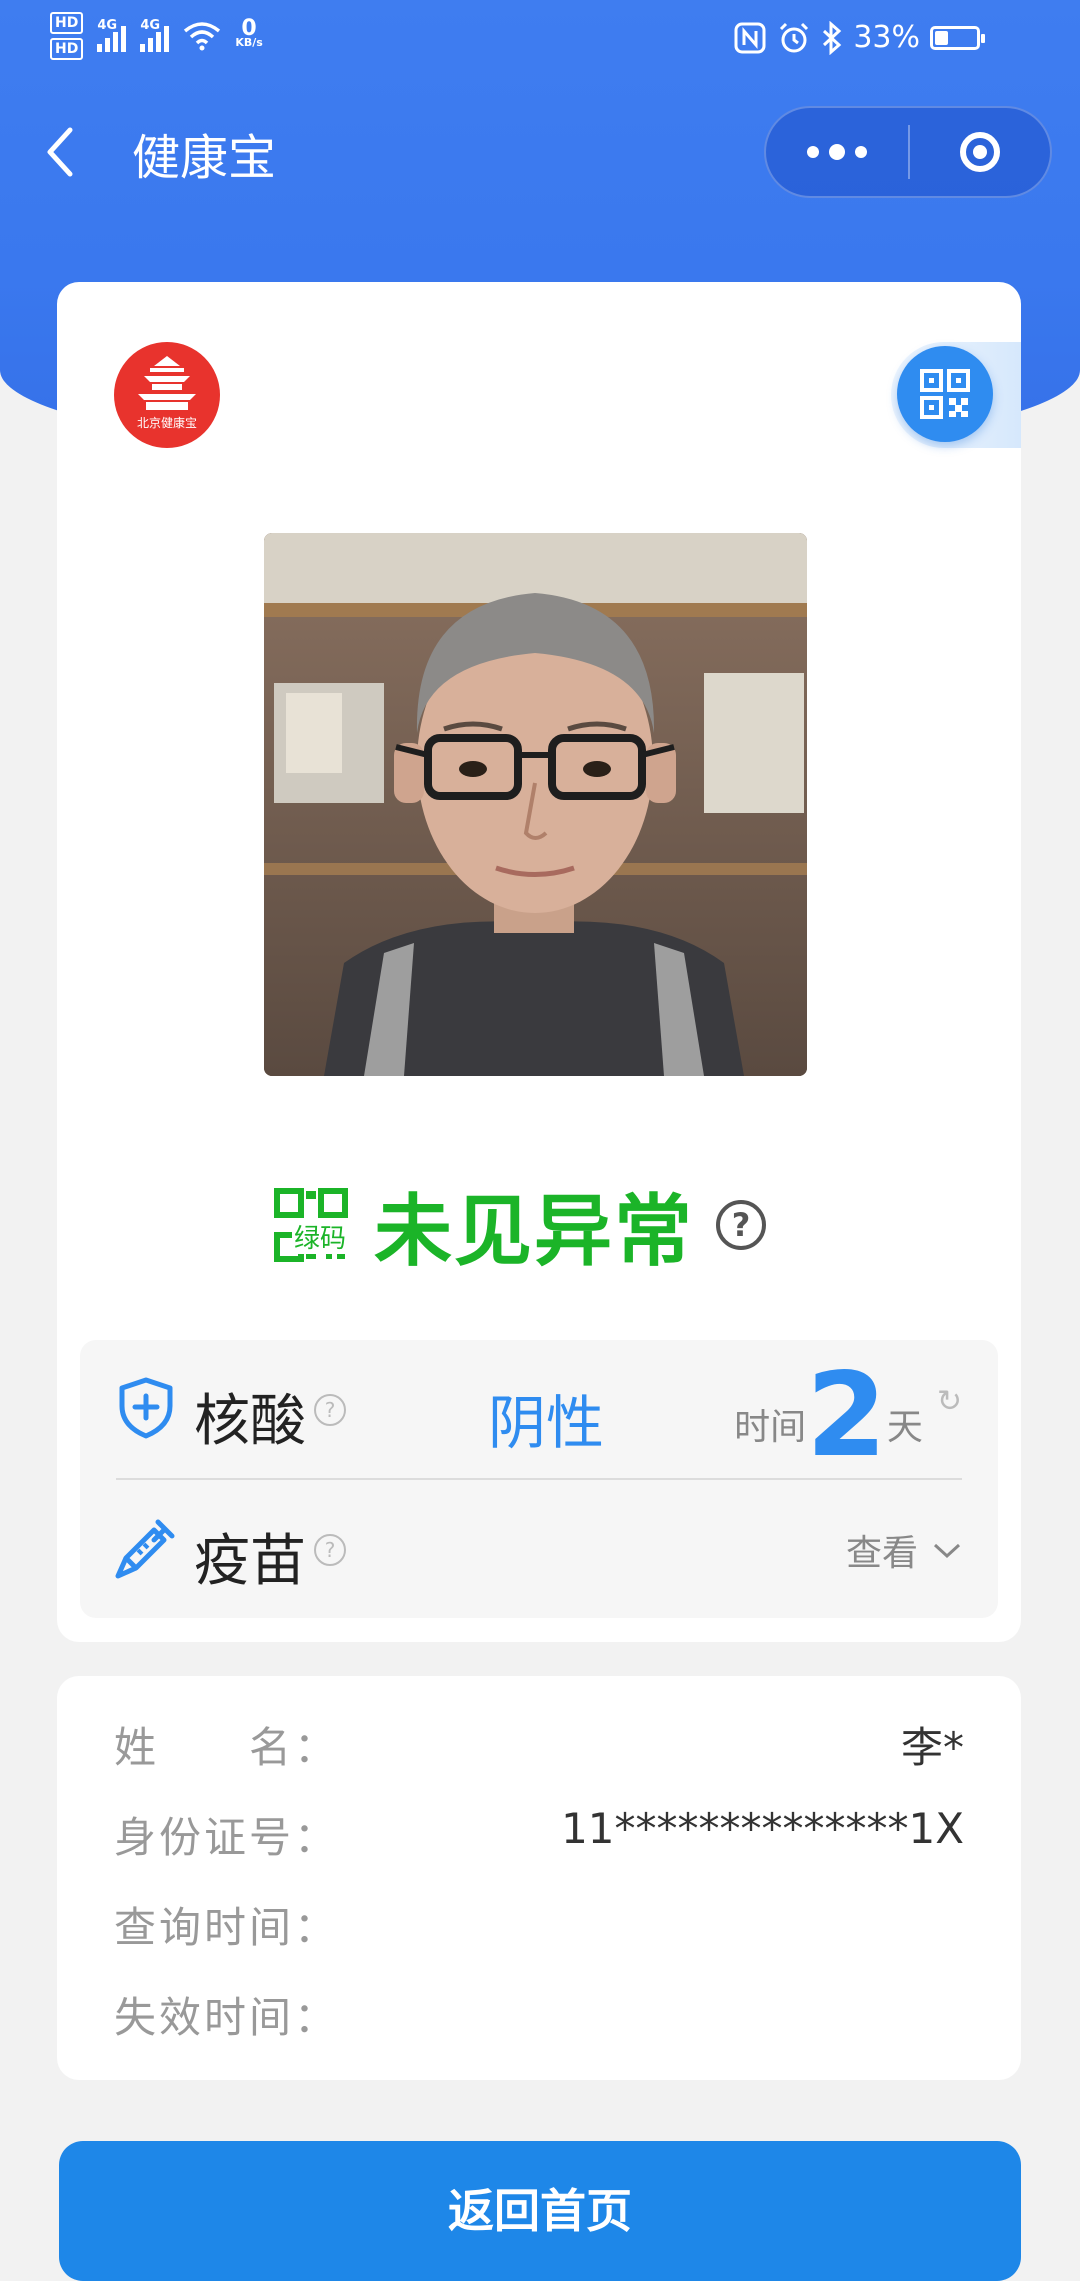  I want to click on test-info-panel: 核酸 ? 阴性 时间 2 天 ↻ 疫苗 ? 查看, so click(539, 1479).